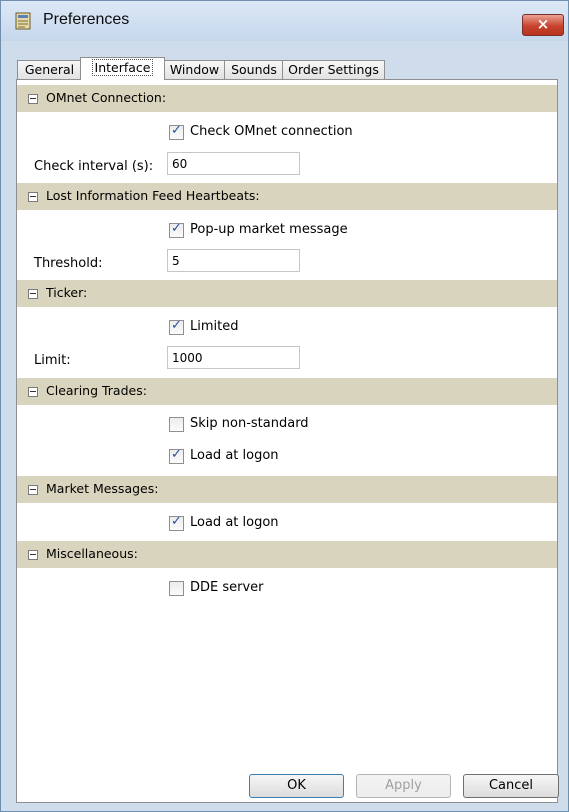  What do you see at coordinates (403, 786) in the screenshot?
I see `apply-button: Apply` at bounding box center [403, 786].